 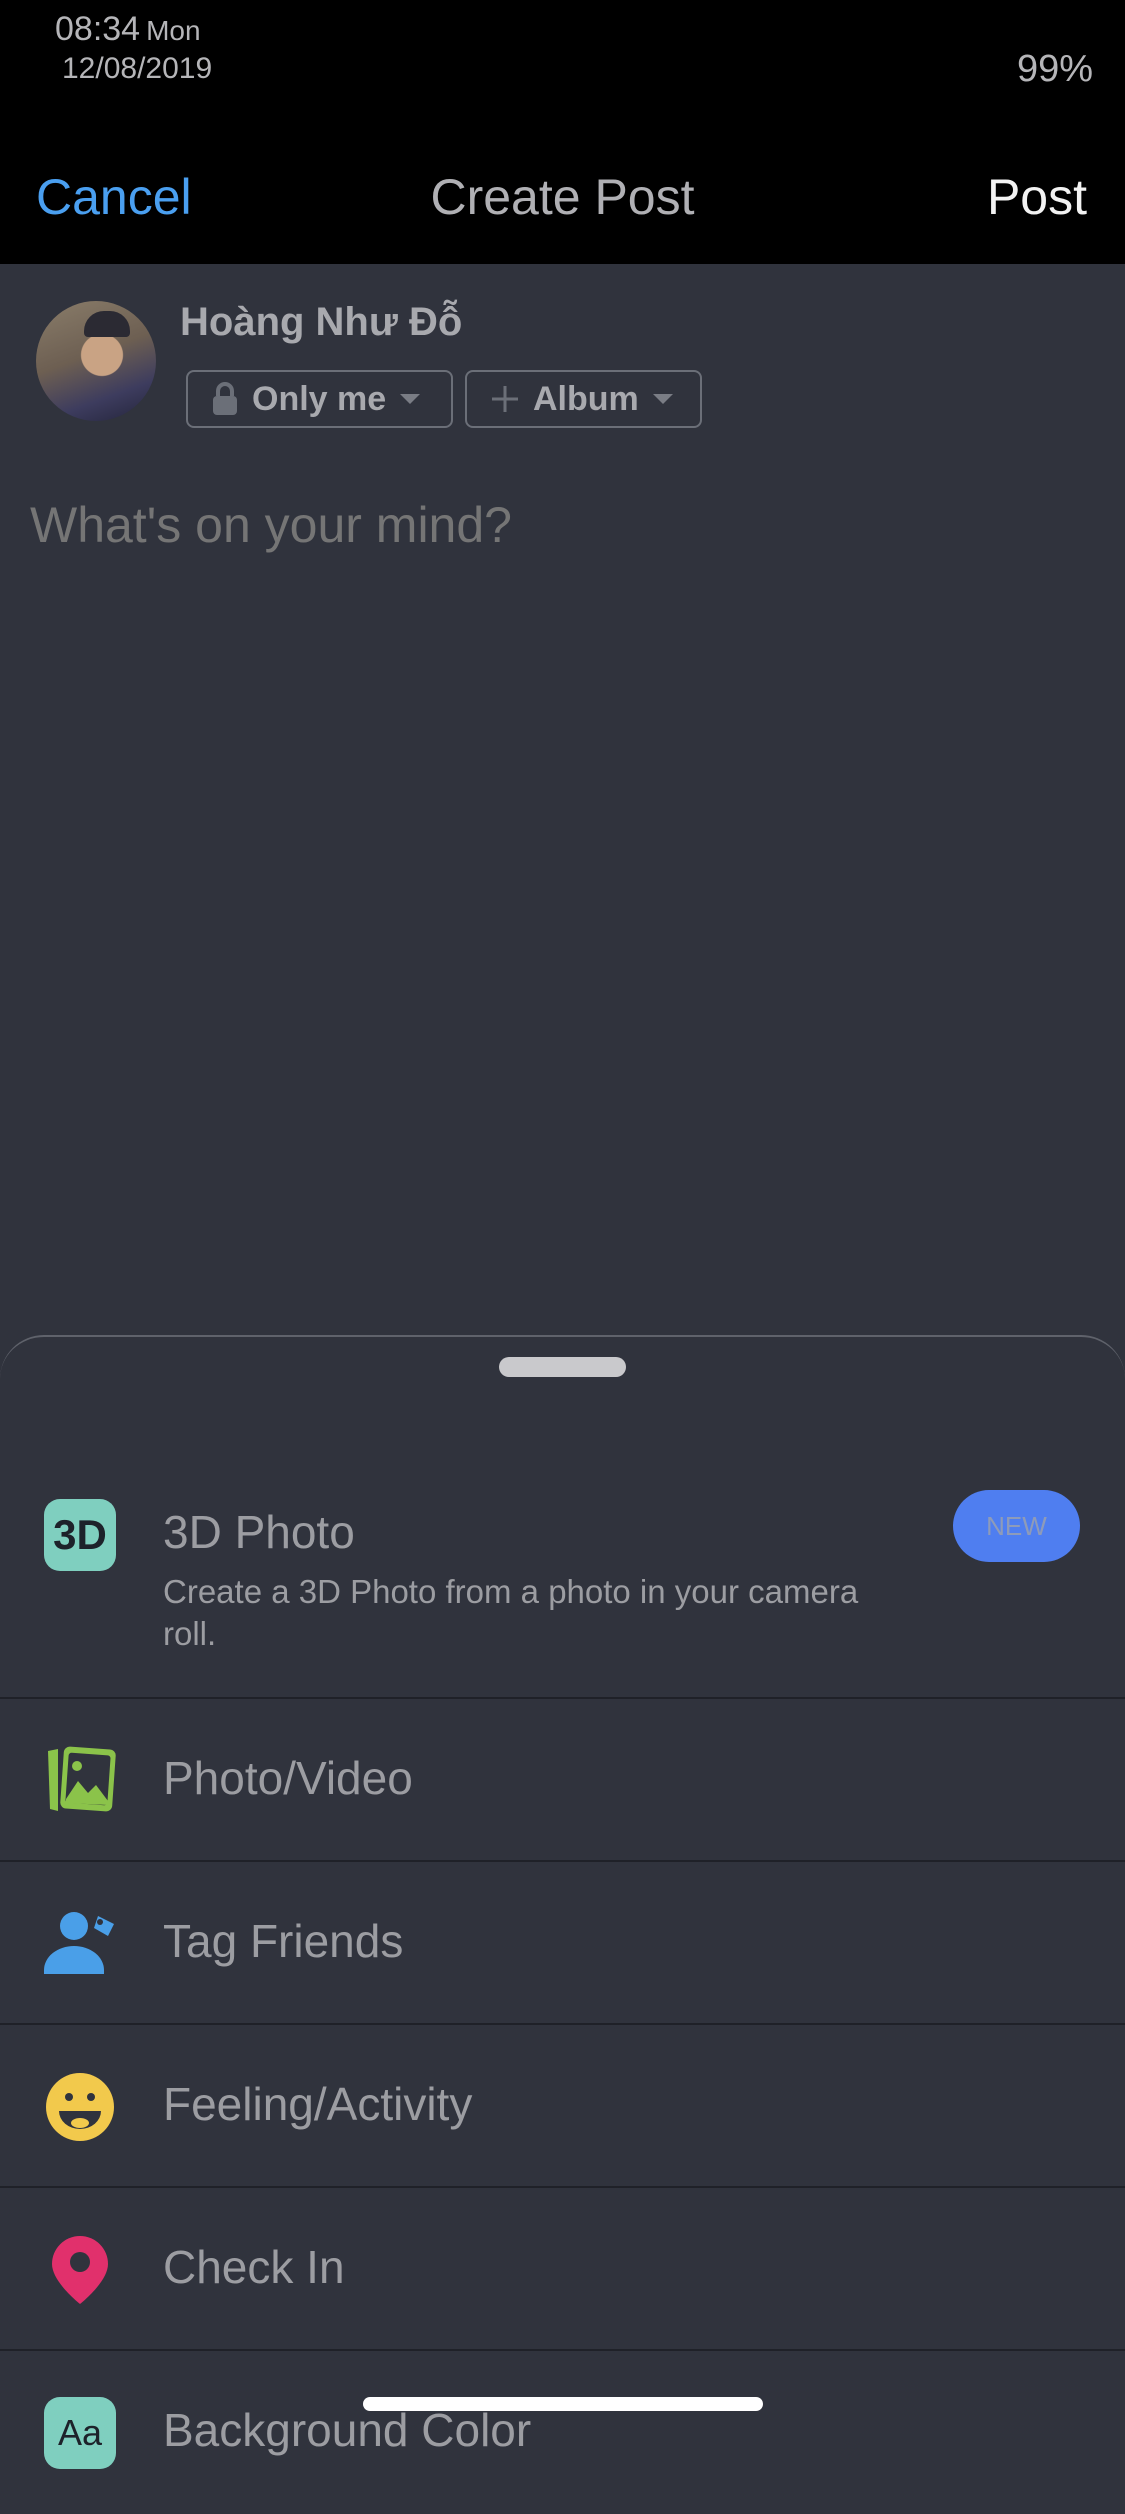 I want to click on option-label: Check In, so click(x=254, y=2267).